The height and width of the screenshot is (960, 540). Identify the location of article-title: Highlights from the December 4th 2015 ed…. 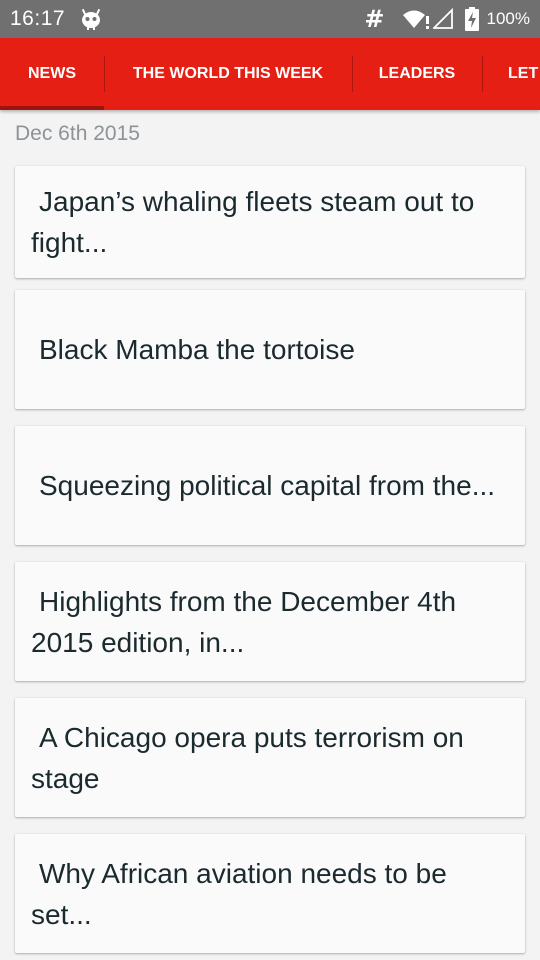
(244, 621).